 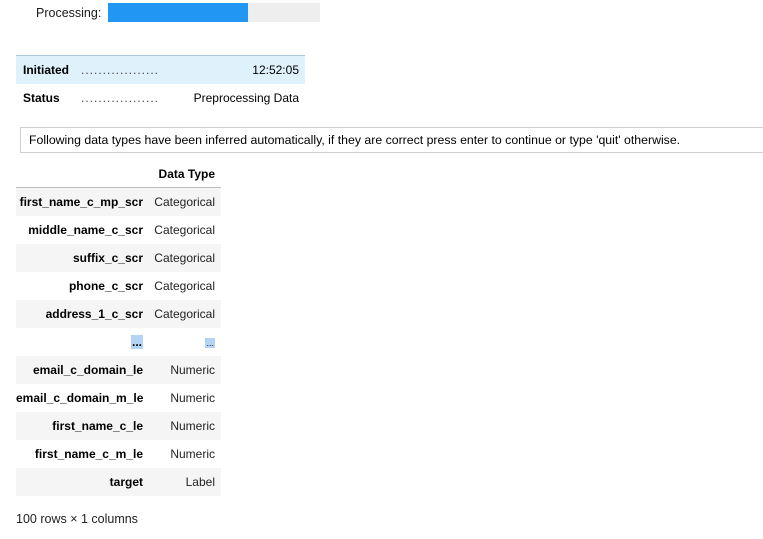 What do you see at coordinates (80, 398) in the screenshot?
I see `row-index-label: email_c_domain_m_le` at bounding box center [80, 398].